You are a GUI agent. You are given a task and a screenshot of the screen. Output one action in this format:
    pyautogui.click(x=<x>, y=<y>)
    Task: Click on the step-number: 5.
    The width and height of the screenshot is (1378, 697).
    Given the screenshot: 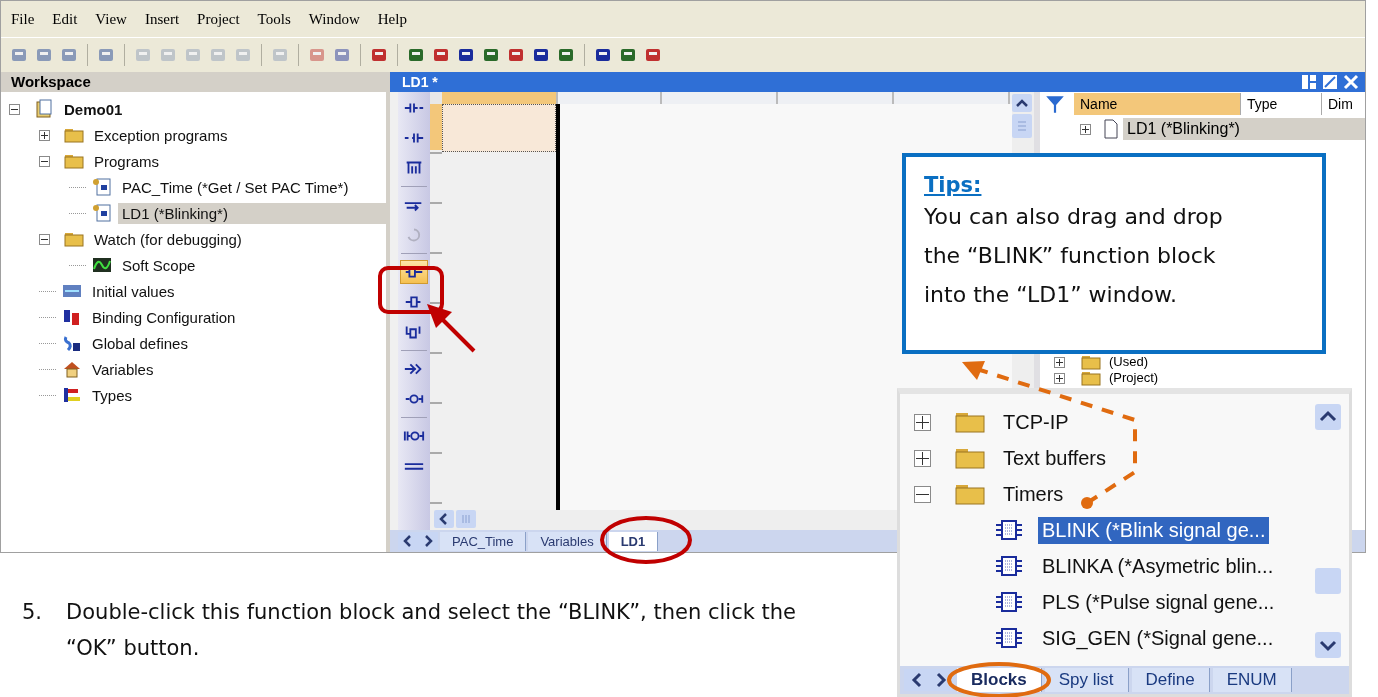 What is the action you would take?
    pyautogui.click(x=32, y=612)
    